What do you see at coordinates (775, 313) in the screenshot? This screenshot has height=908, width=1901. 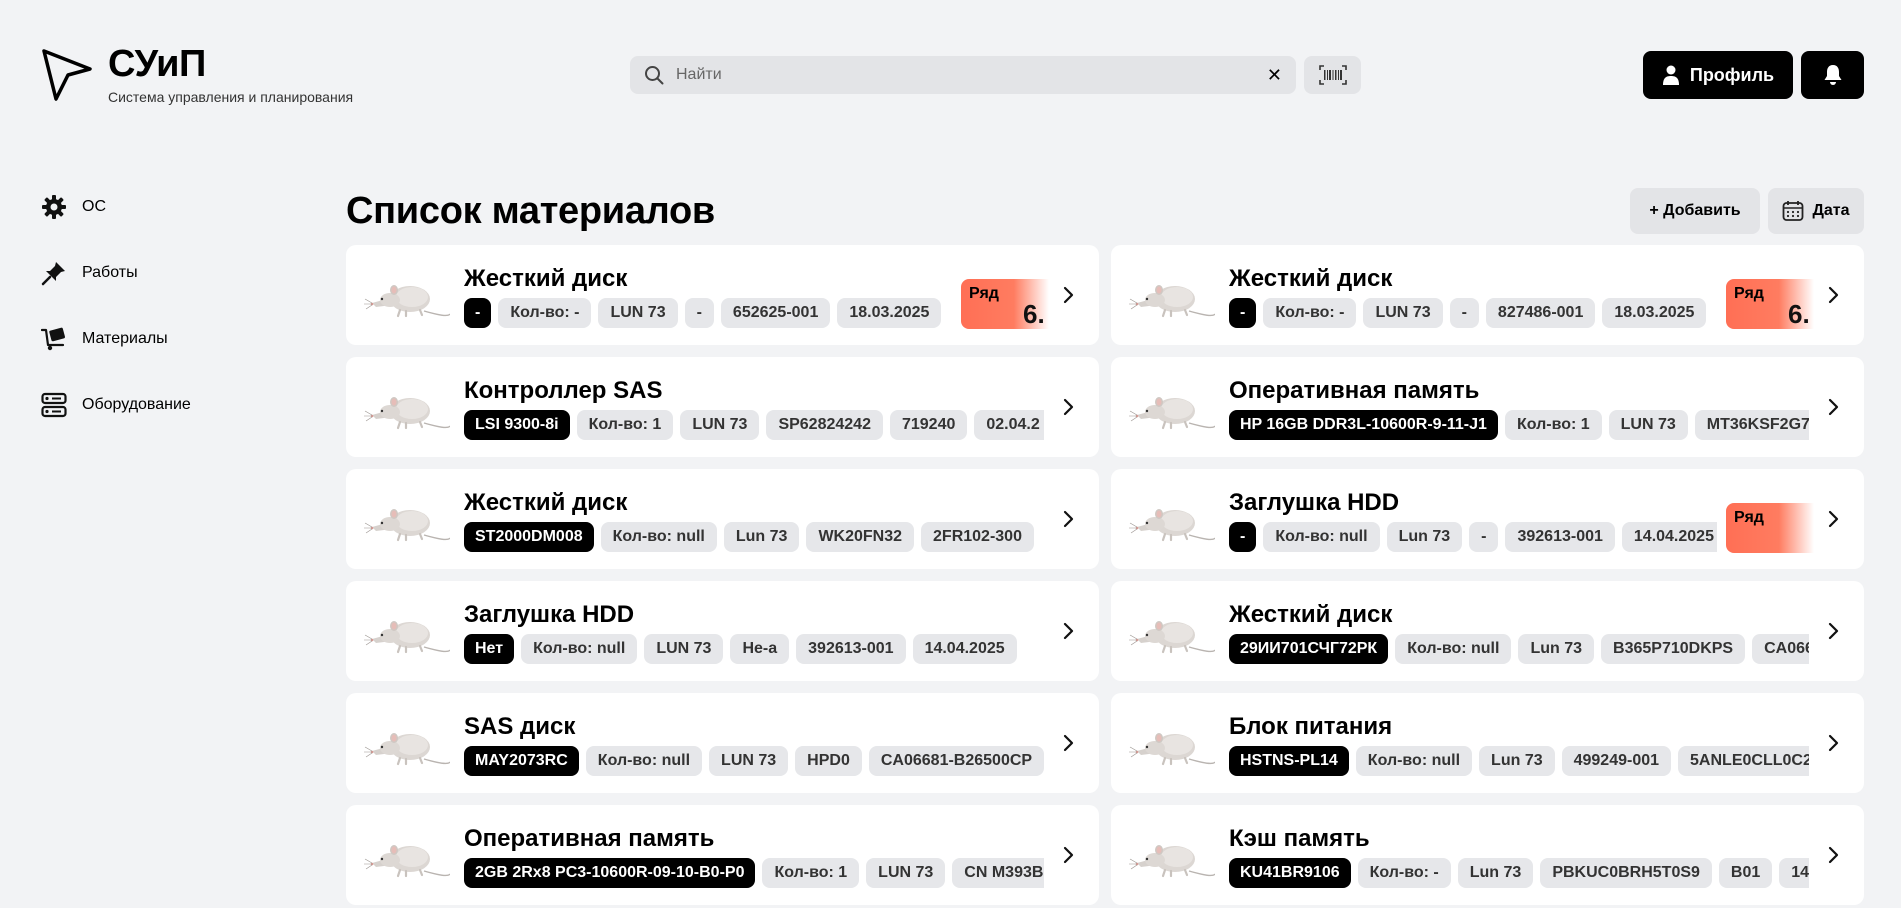 I see `info-tag: 652625-001` at bounding box center [775, 313].